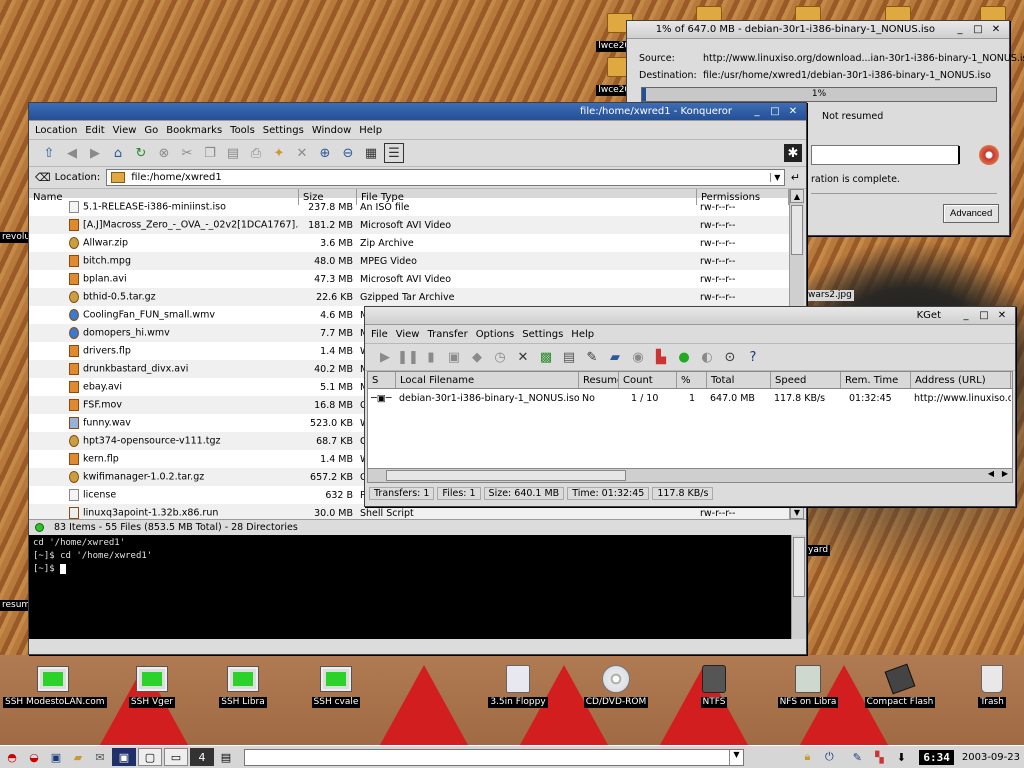 The image size is (1024, 768). What do you see at coordinates (879, 757) in the screenshot?
I see `kget-tray-icon: ▚` at bounding box center [879, 757].